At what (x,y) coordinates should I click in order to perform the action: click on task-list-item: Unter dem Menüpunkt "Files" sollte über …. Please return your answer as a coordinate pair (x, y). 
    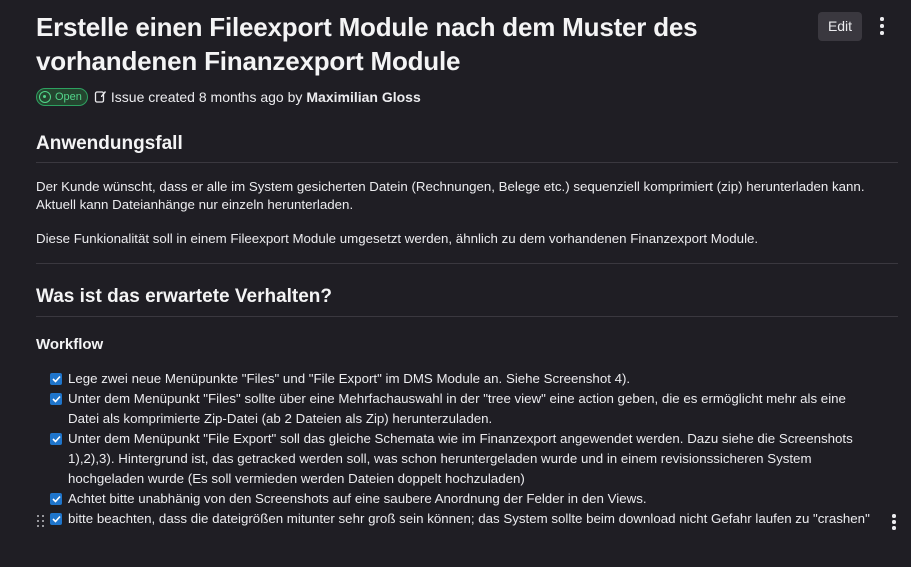
    Looking at the image, I should click on (460, 409).